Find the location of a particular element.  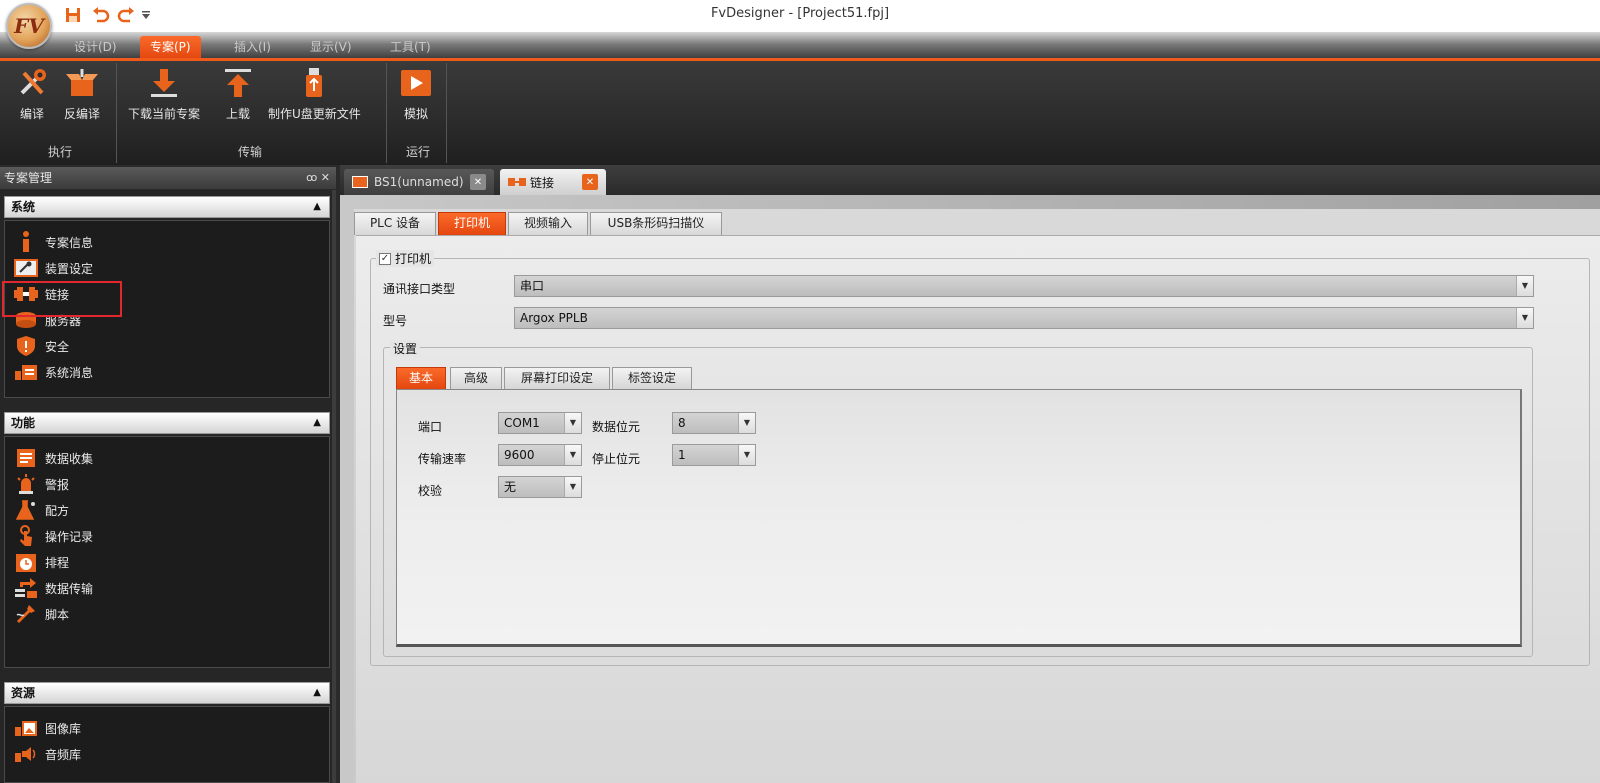

section-body-resources: 图像库 音频库 is located at coordinates (167, 744).